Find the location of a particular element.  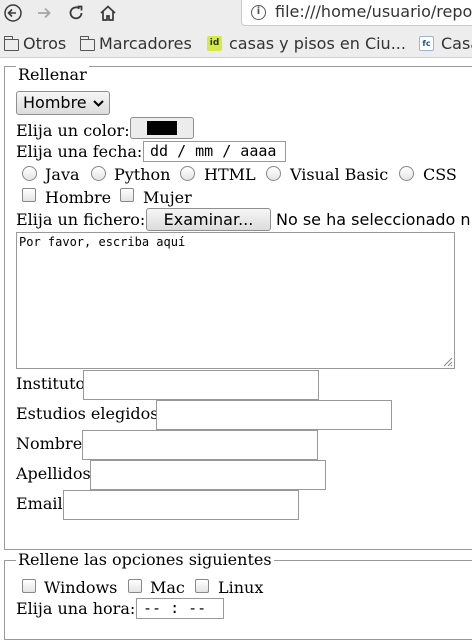

checkbox-mac is located at coordinates (135, 586).